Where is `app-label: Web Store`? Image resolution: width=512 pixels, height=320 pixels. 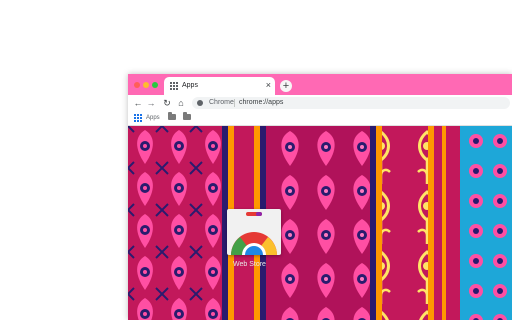 app-label: Web Store is located at coordinates (249, 264).